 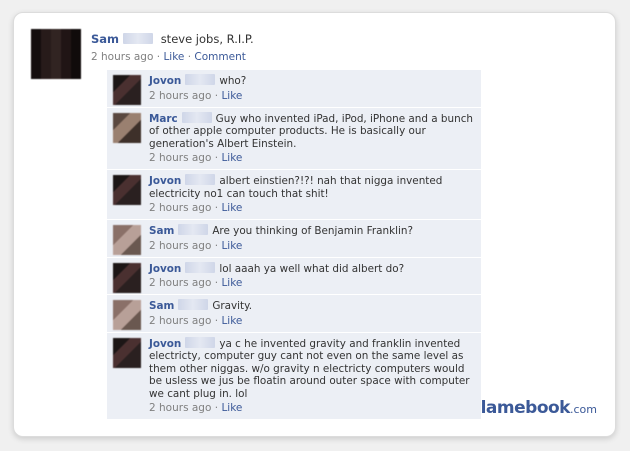 What do you see at coordinates (105, 39) in the screenshot?
I see `post-author-name: Sam` at bounding box center [105, 39].